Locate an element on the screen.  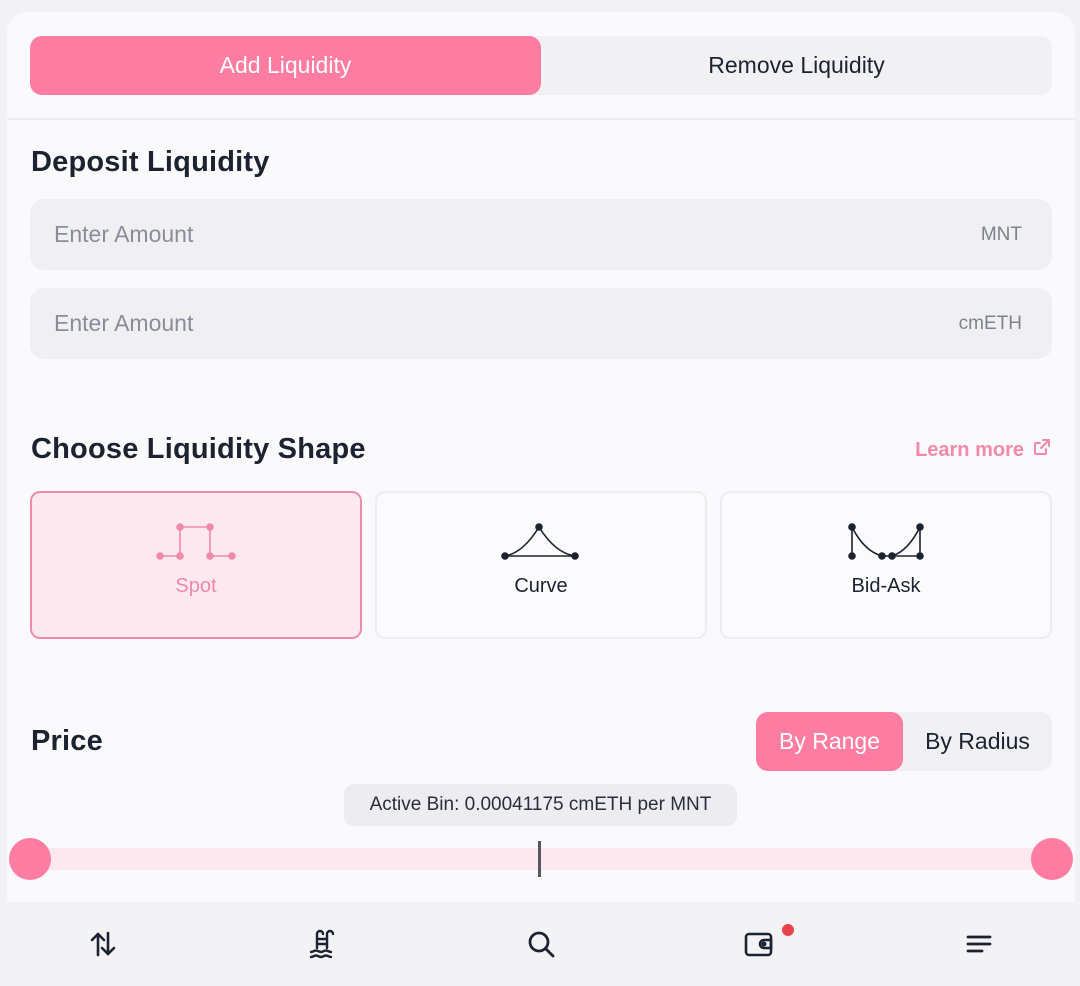
notification-dot is located at coordinates (788, 930).